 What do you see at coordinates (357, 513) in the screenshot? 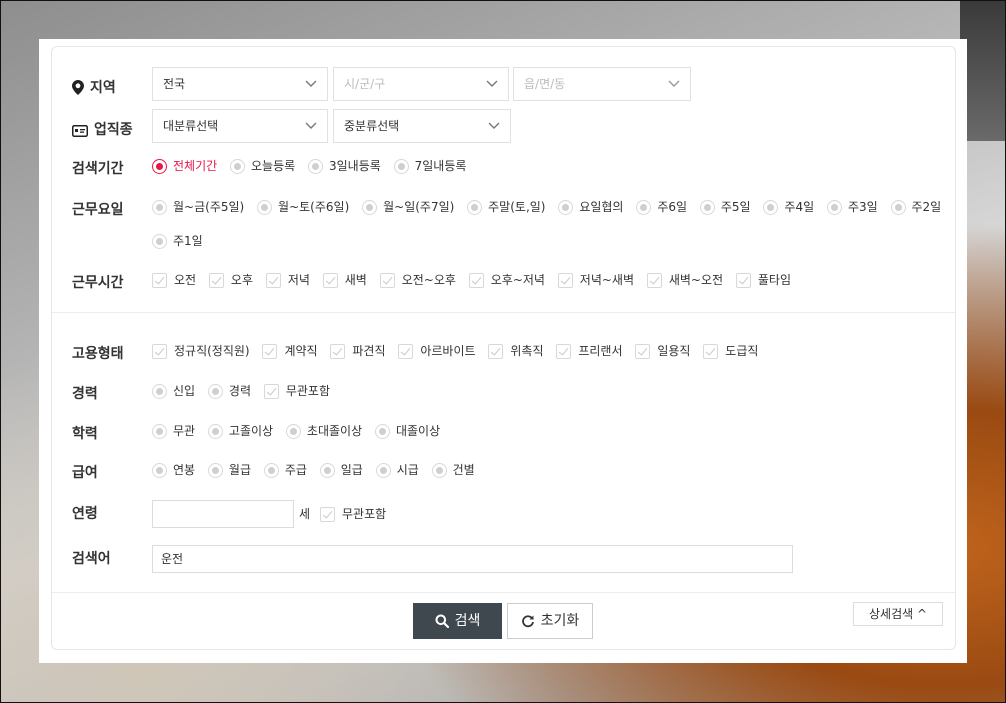
I see `age-include-any: 무관포함` at bounding box center [357, 513].